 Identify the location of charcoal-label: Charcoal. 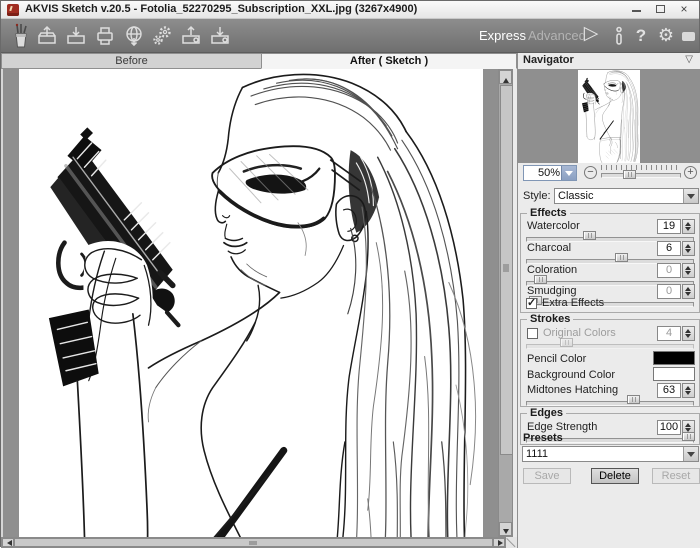
(549, 248).